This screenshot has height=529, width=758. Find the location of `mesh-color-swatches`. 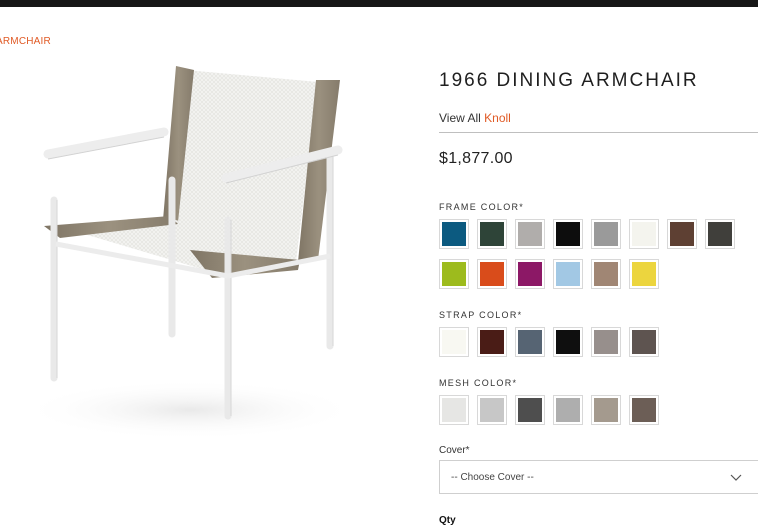

mesh-color-swatches is located at coordinates (549, 410).